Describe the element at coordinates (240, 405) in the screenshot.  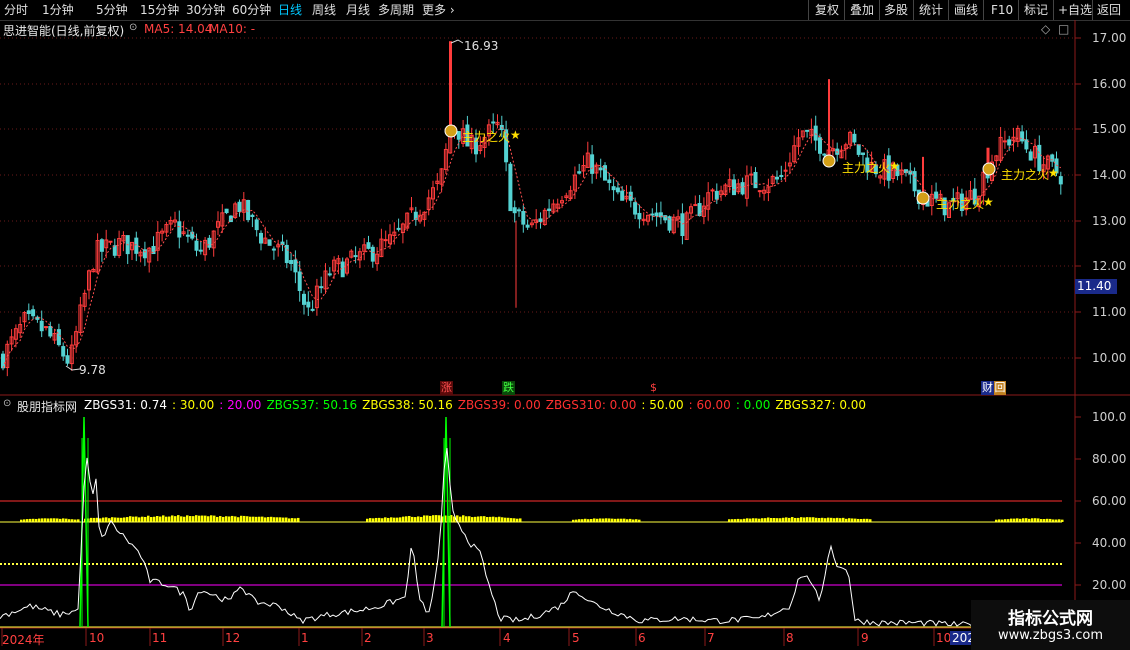
I see `indicator-value: : 20.00` at that location.